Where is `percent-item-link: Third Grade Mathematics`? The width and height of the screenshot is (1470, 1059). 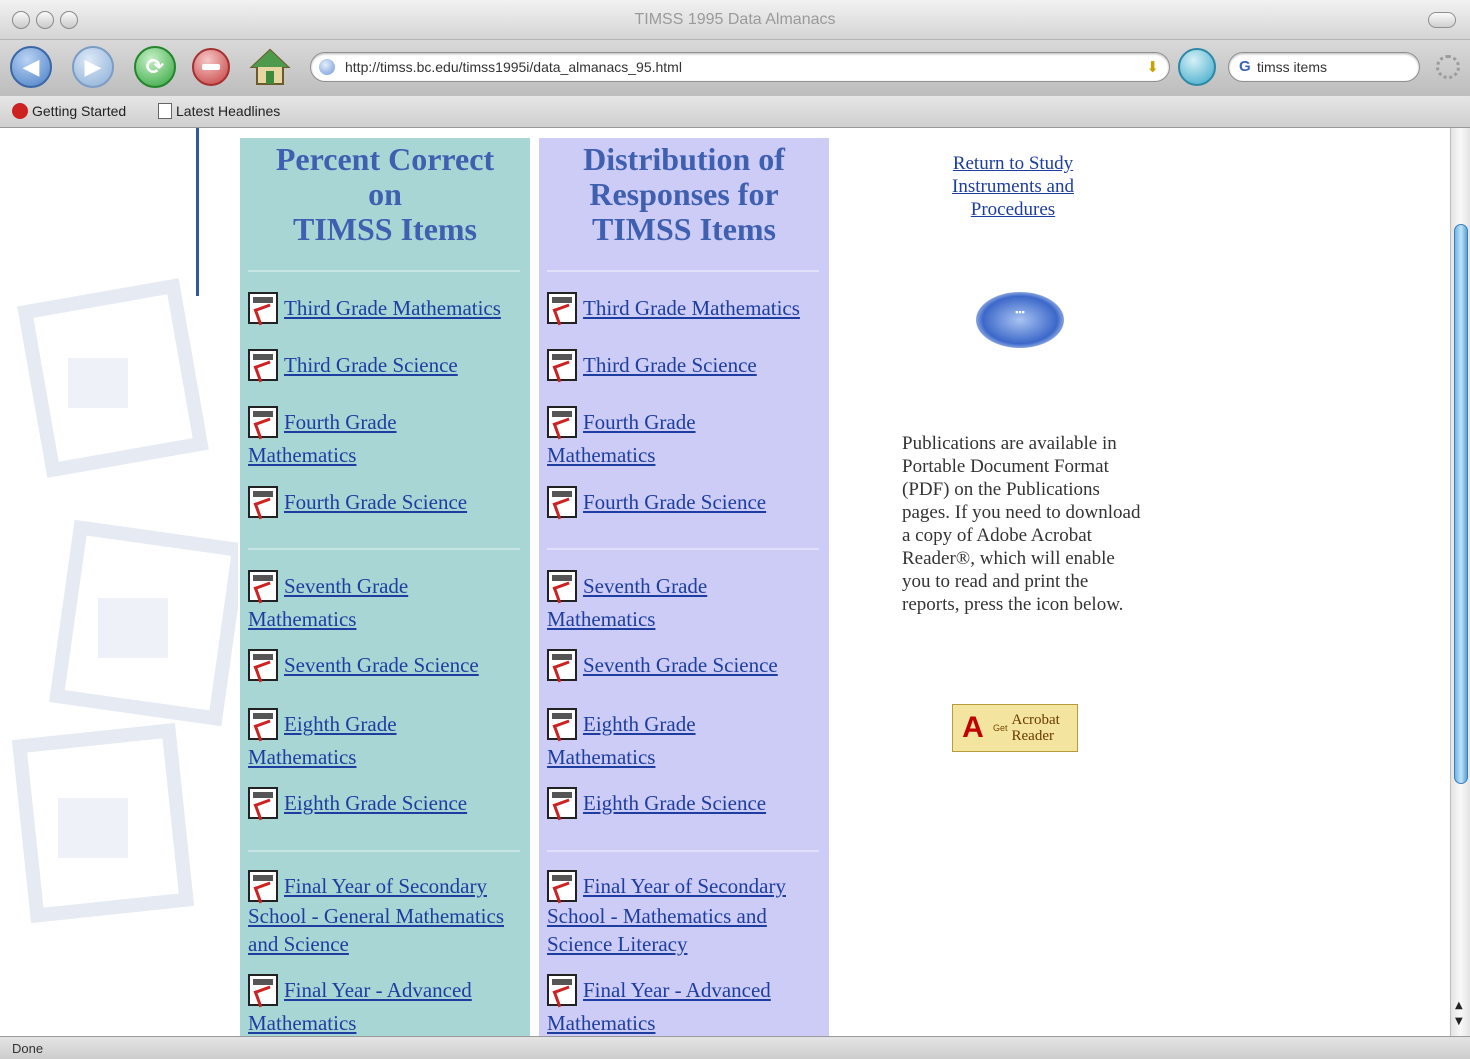
percent-item-link: Third Grade Mathematics is located at coordinates (387, 308).